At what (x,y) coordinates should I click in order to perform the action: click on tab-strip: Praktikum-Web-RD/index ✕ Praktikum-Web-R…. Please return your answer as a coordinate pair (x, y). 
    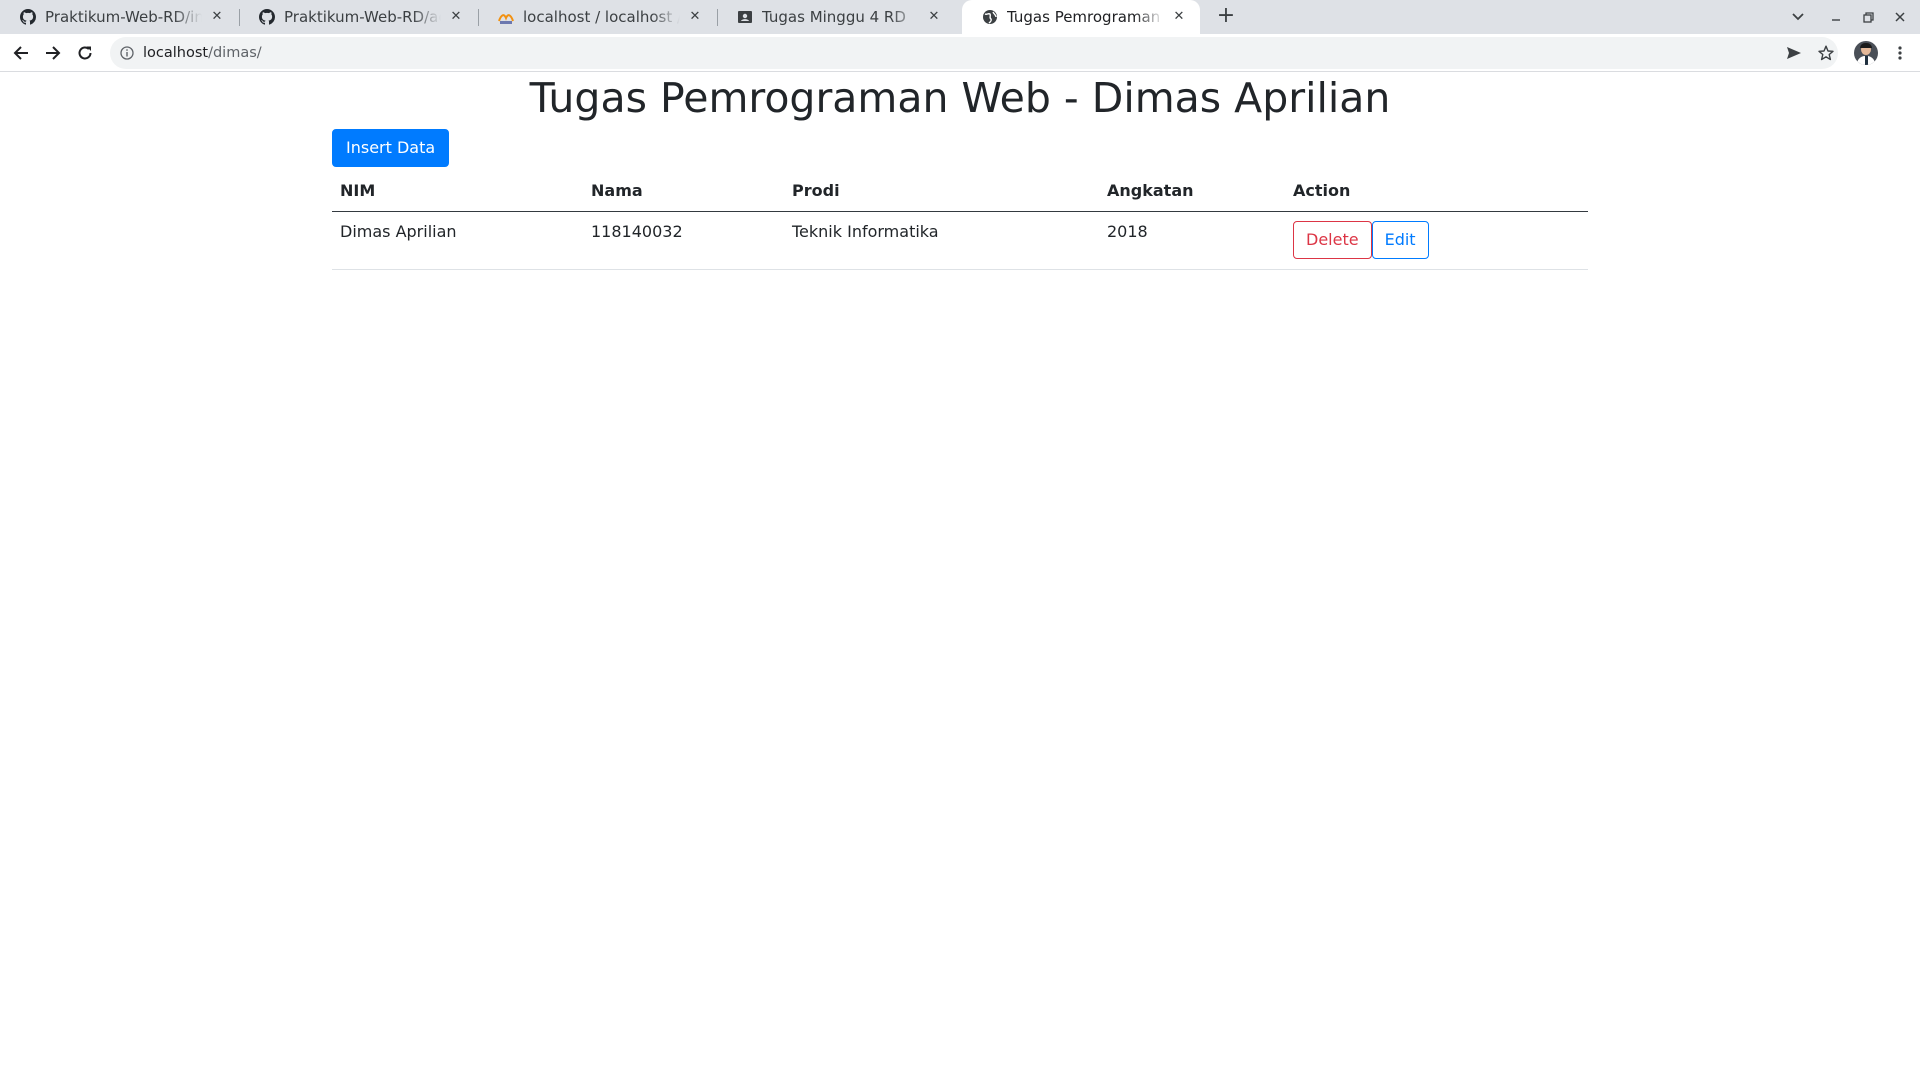
    Looking at the image, I should click on (960, 17).